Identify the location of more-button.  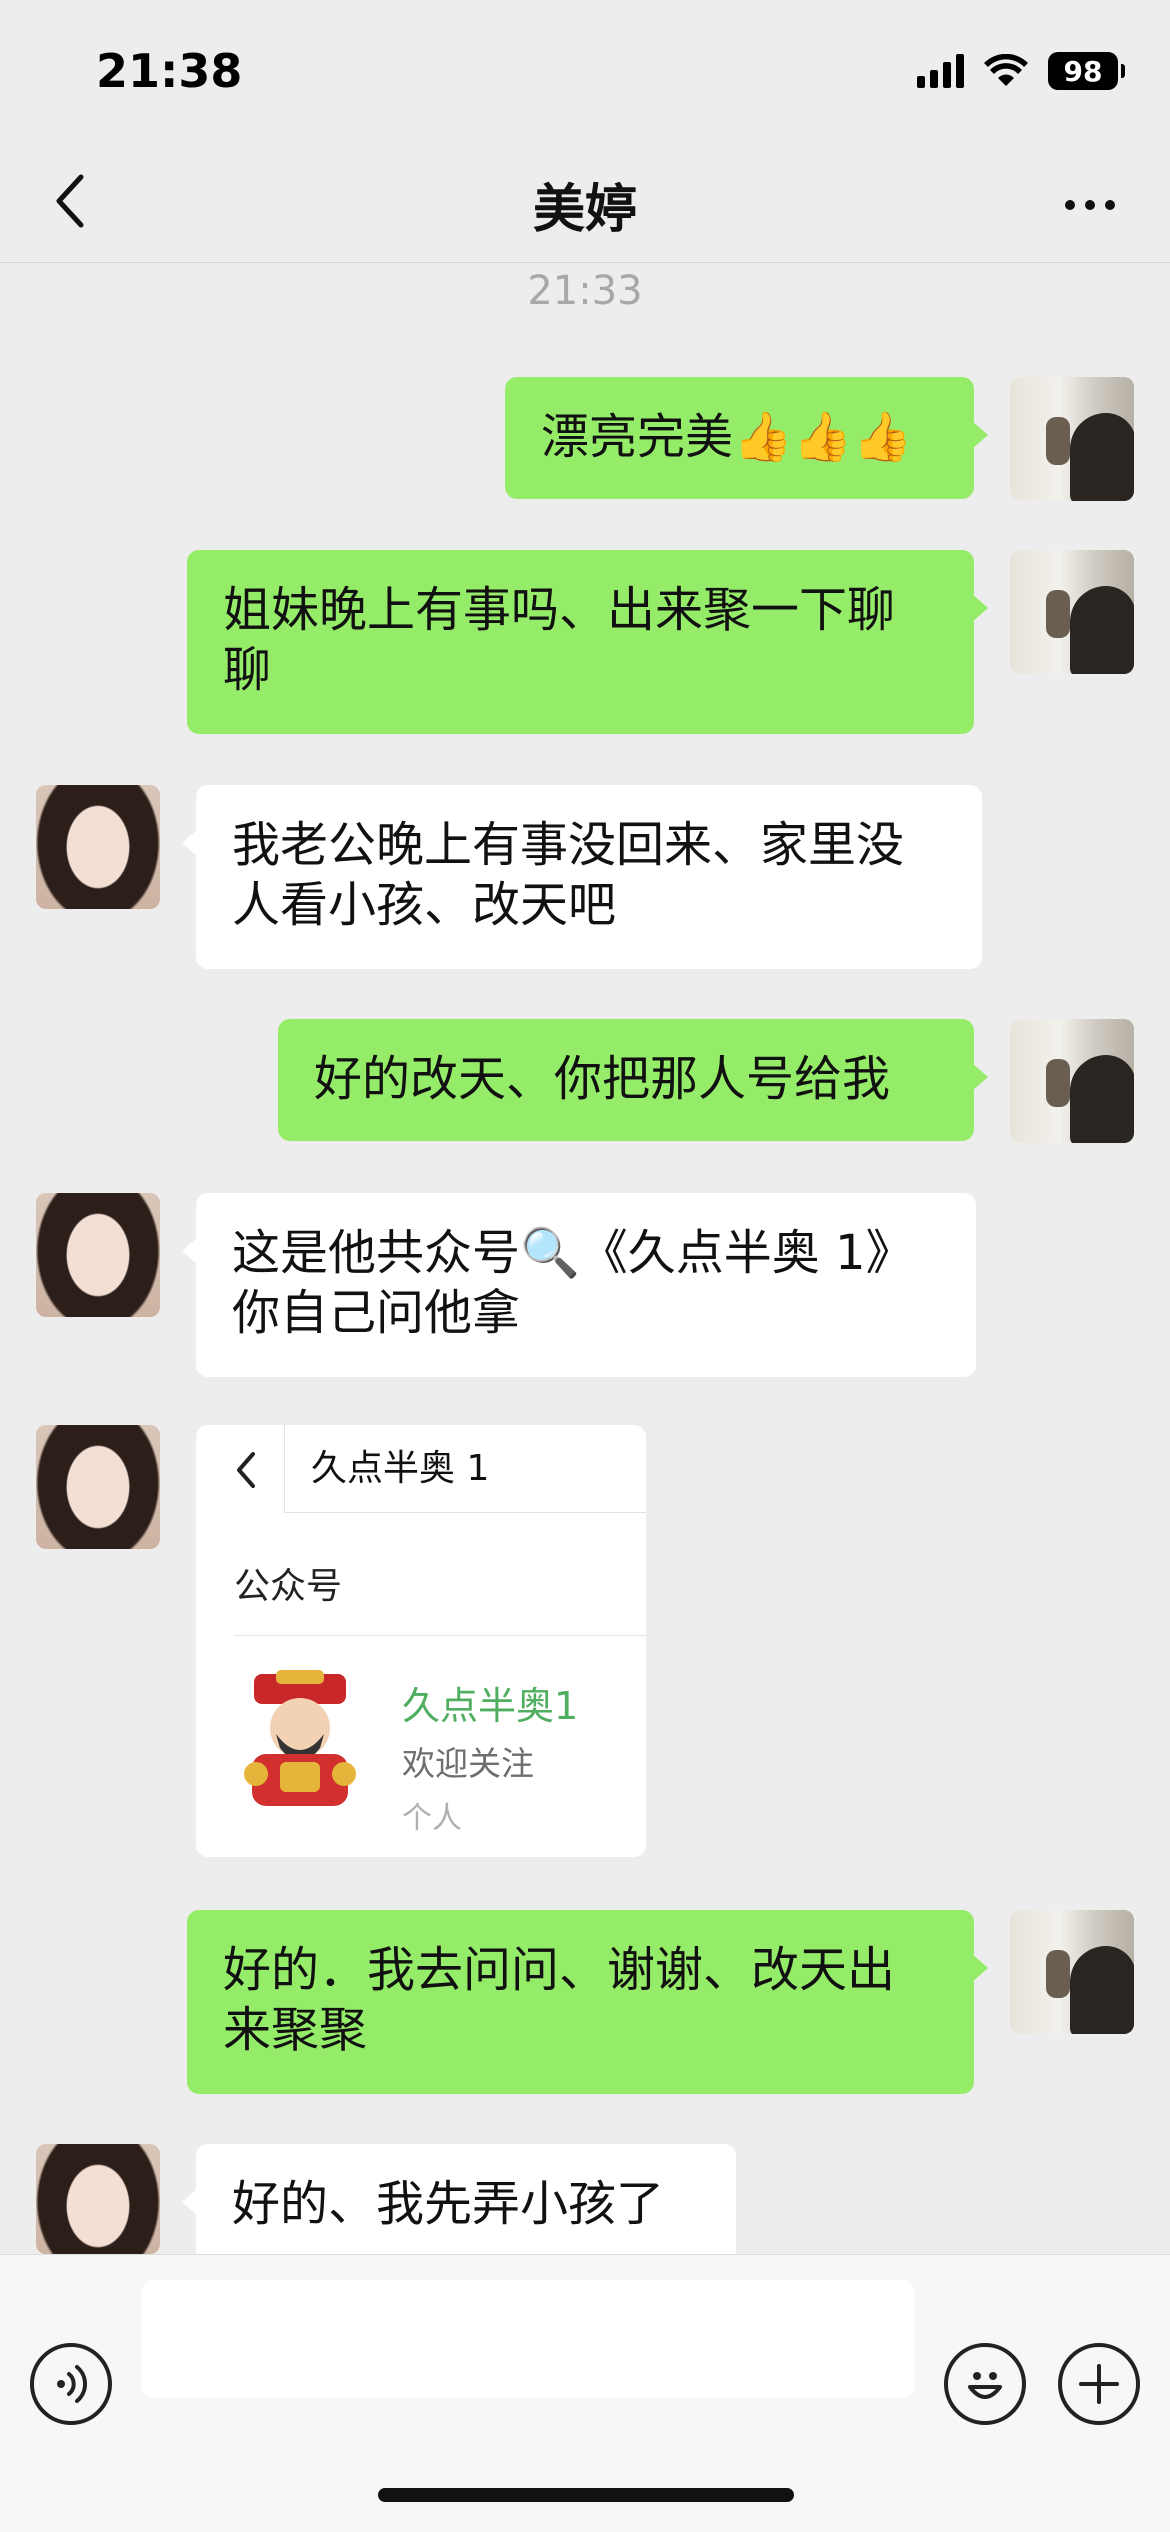
(1090, 205).